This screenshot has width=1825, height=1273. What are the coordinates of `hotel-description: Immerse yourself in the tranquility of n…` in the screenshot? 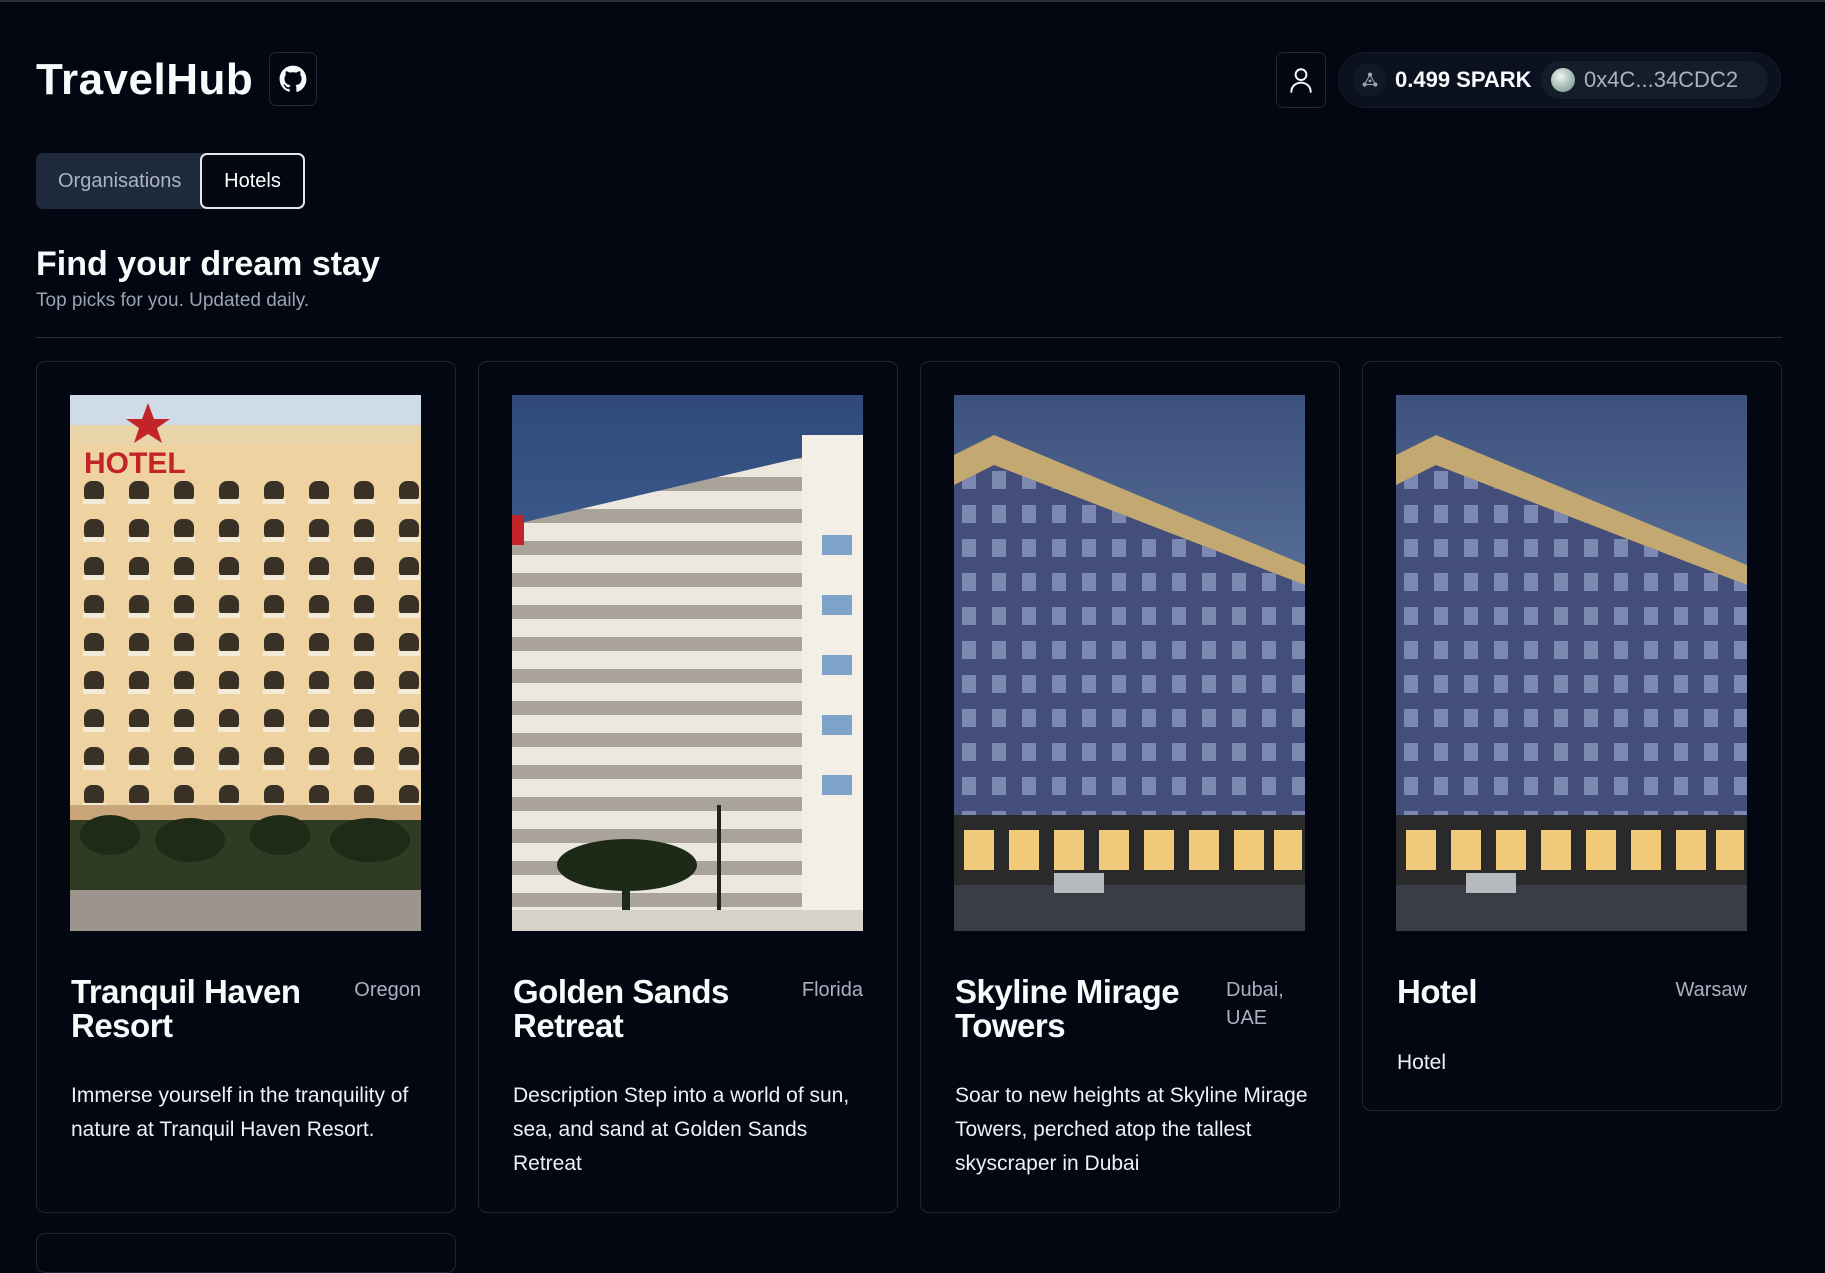 It's located at (240, 1112).